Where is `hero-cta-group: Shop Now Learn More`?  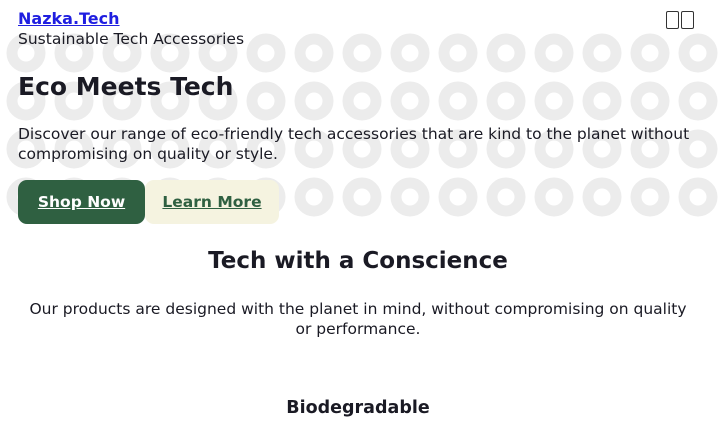 hero-cta-group: Shop Now Learn More is located at coordinates (148, 202).